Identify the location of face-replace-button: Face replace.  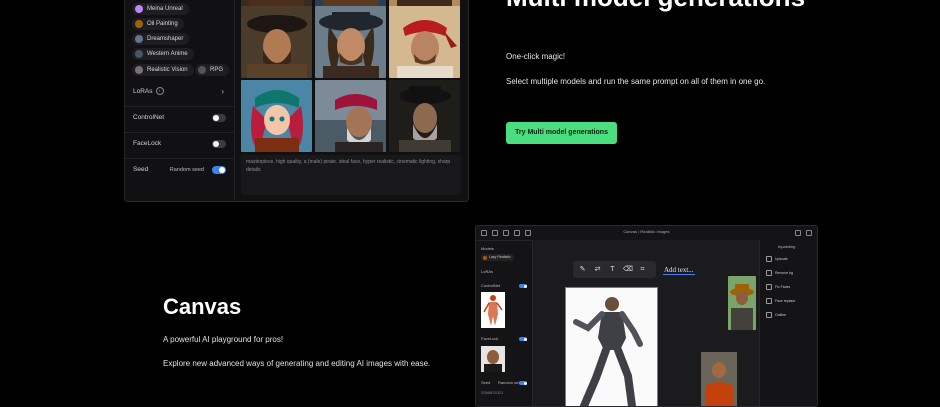
(780, 301).